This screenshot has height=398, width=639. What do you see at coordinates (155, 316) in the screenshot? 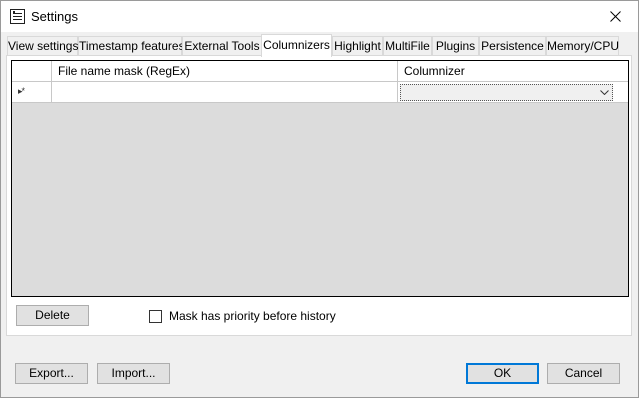
I see `mask-priority-checkbox` at bounding box center [155, 316].